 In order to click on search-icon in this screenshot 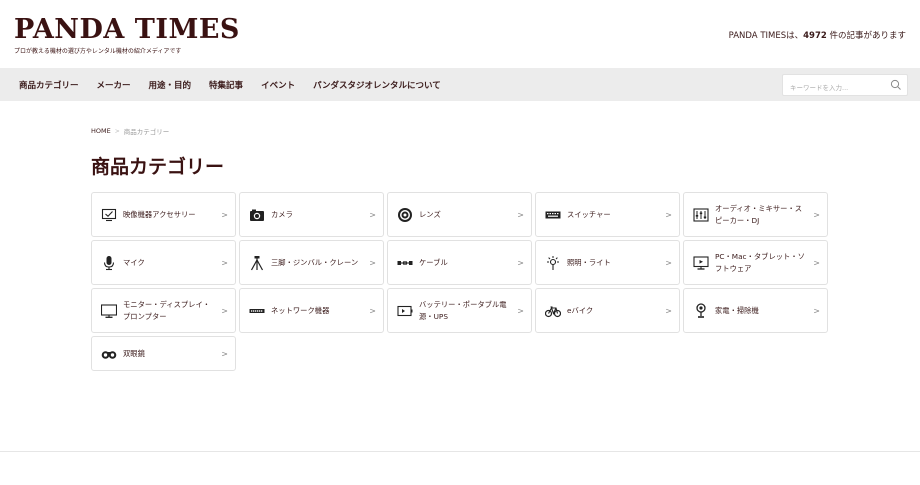, I will do `click(896, 85)`.